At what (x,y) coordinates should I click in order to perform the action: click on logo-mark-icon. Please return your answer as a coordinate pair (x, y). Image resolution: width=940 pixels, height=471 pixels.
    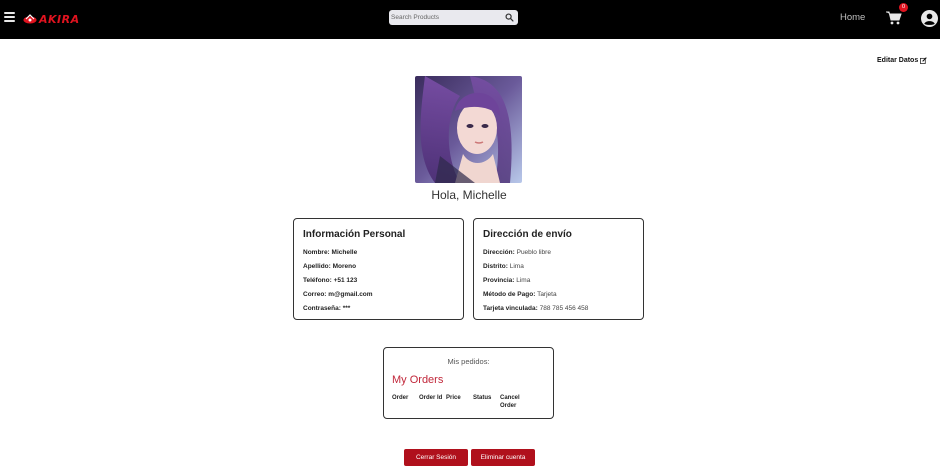
    Looking at the image, I should click on (30, 19).